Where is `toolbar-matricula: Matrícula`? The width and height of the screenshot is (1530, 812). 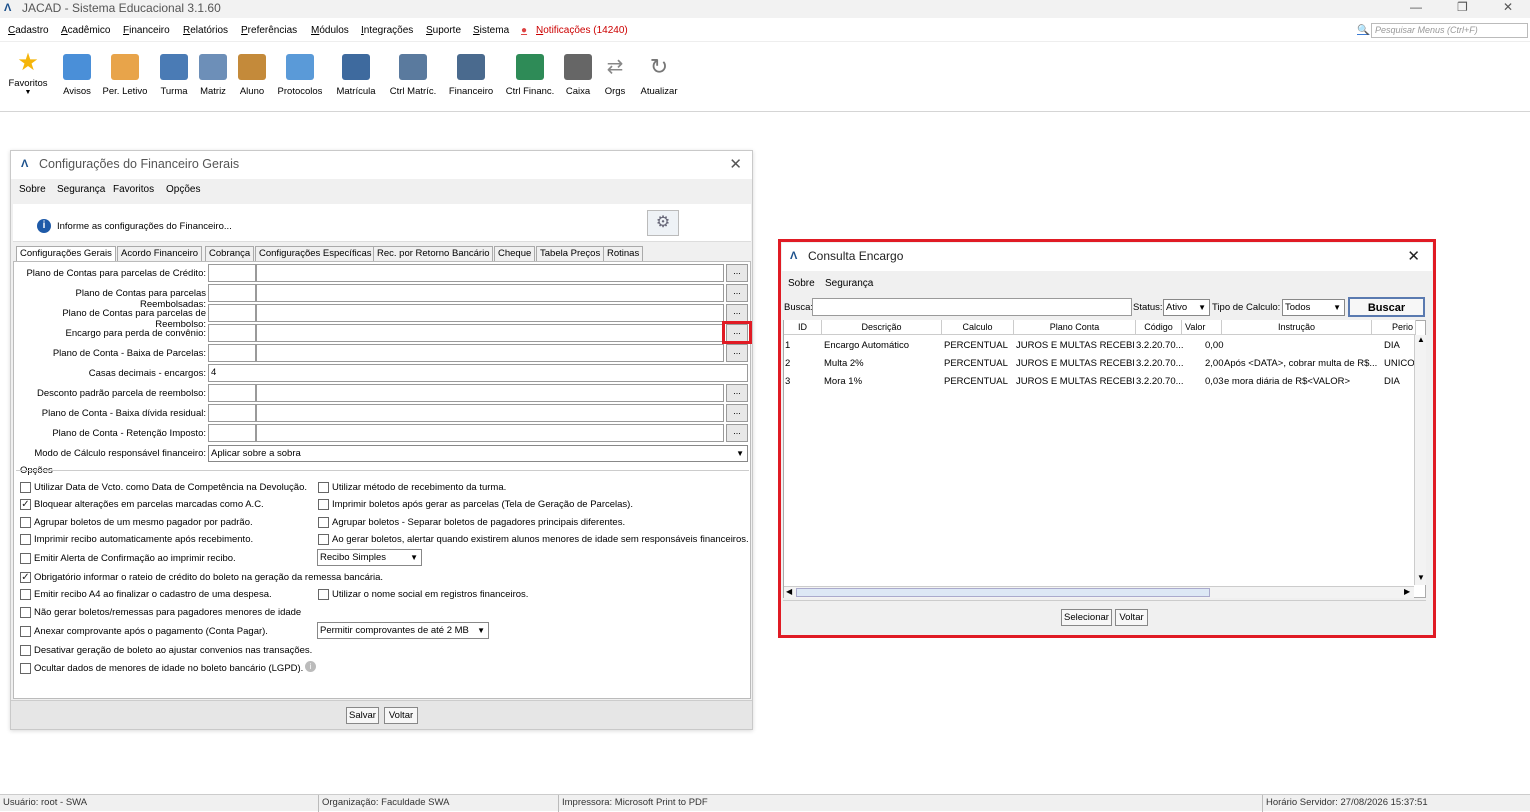
toolbar-matricula: Matrícula is located at coordinates (356, 75).